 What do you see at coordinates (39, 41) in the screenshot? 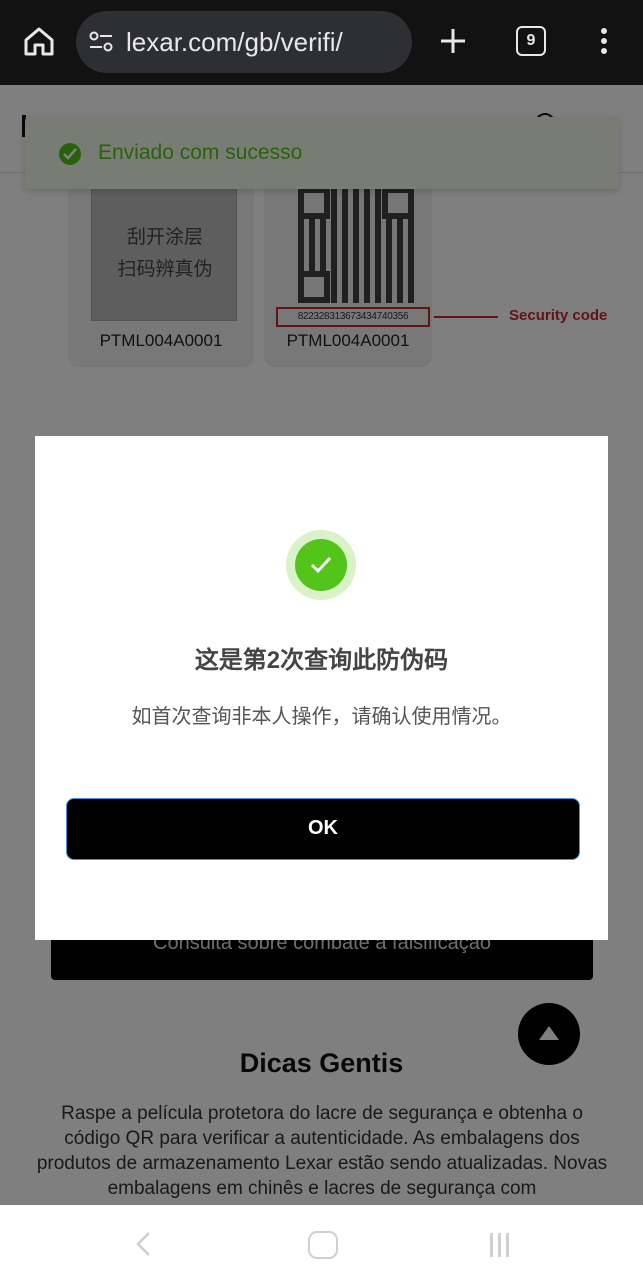
I see `home-icon` at bounding box center [39, 41].